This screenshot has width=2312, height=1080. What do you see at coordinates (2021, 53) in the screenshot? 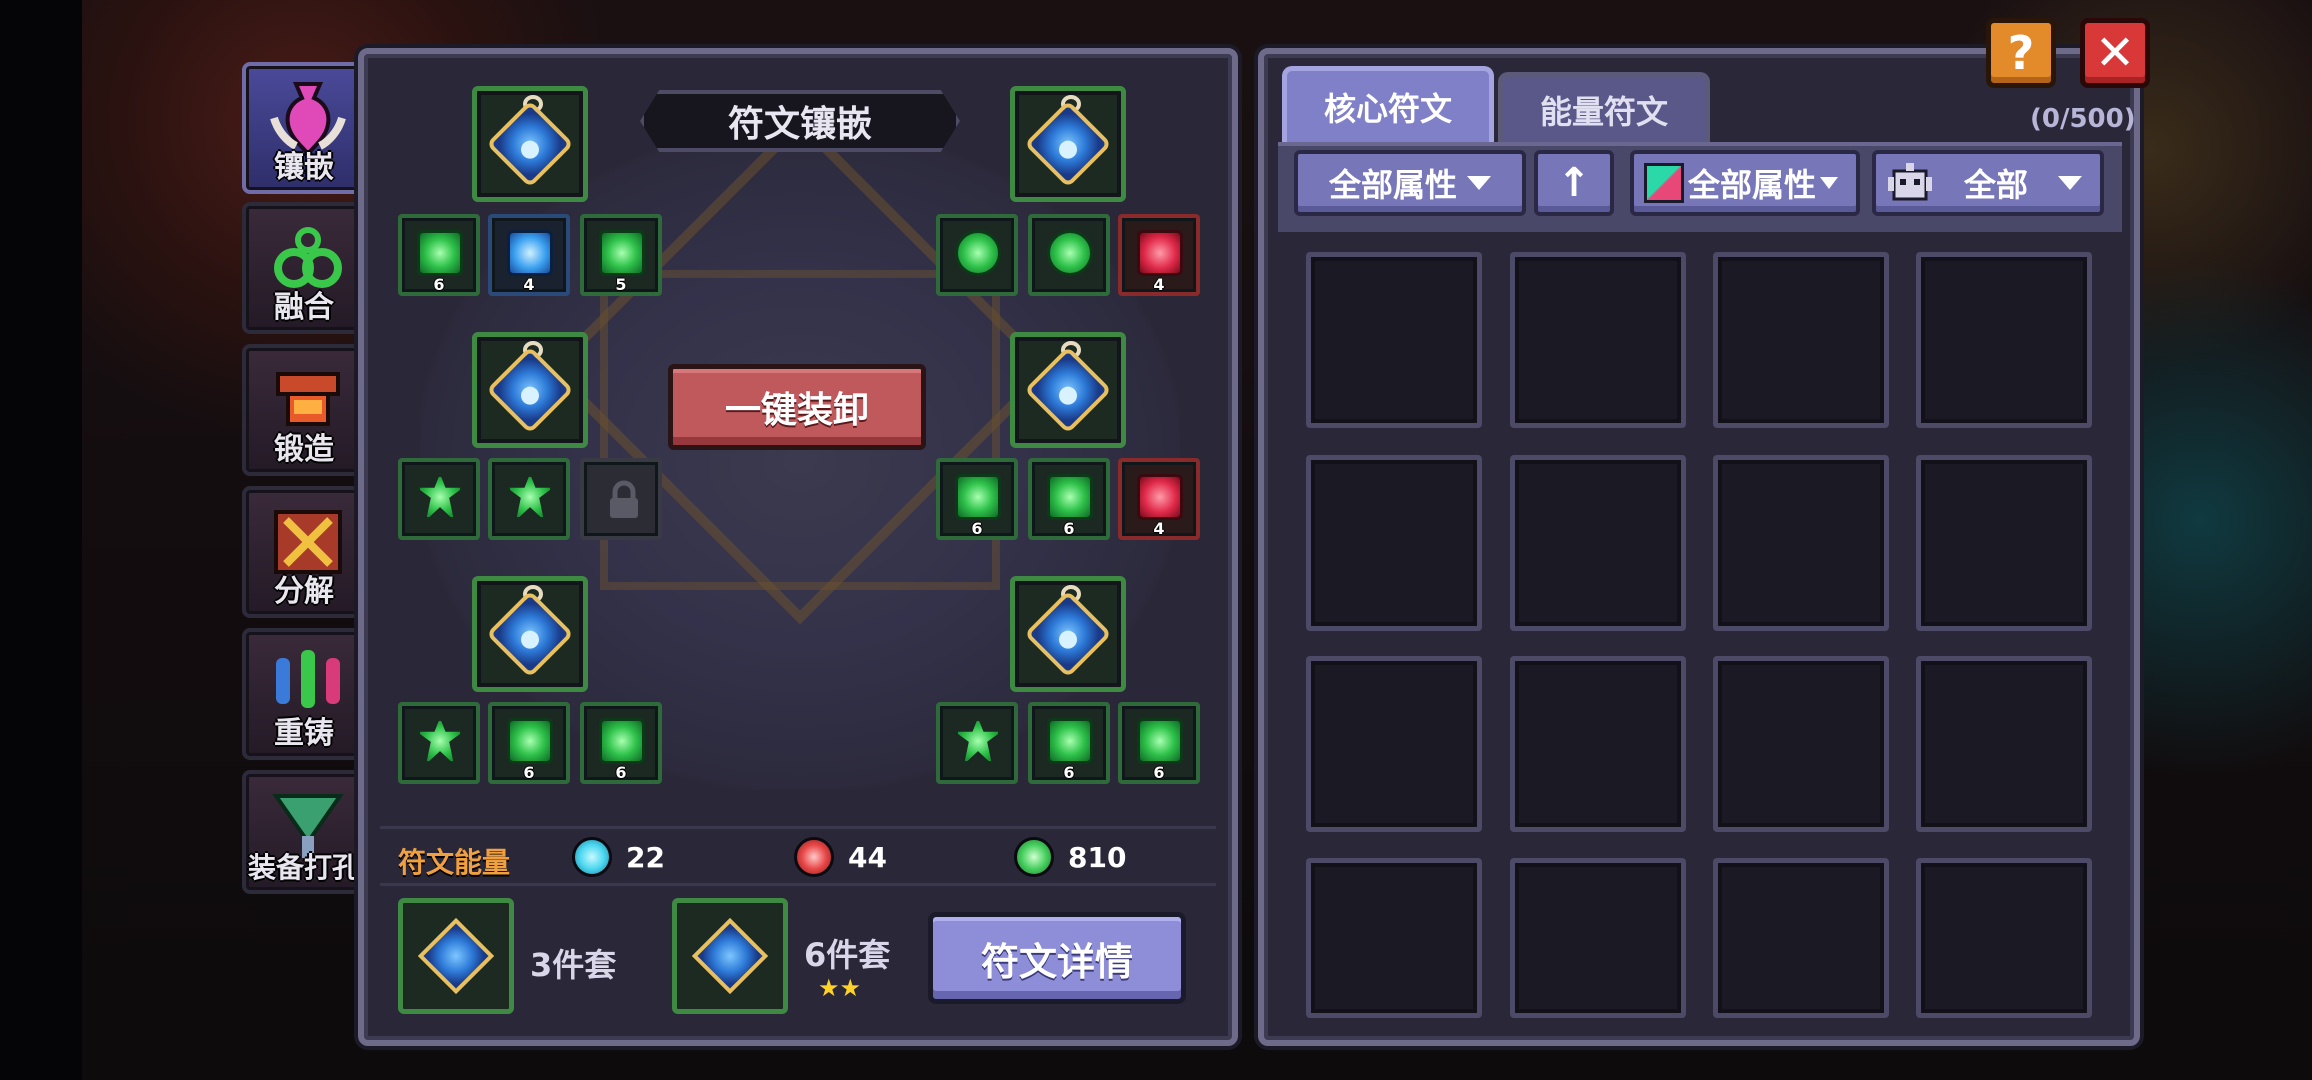
I see `help-button: ?` at bounding box center [2021, 53].